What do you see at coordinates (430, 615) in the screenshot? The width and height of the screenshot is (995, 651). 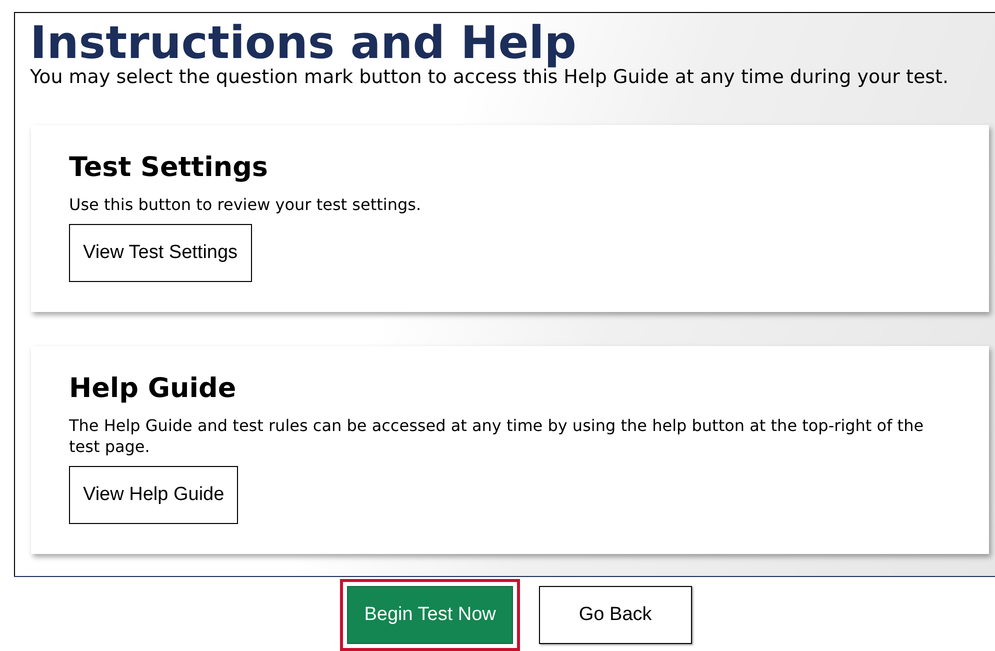 I see `begin-button: Begin Test Now` at bounding box center [430, 615].